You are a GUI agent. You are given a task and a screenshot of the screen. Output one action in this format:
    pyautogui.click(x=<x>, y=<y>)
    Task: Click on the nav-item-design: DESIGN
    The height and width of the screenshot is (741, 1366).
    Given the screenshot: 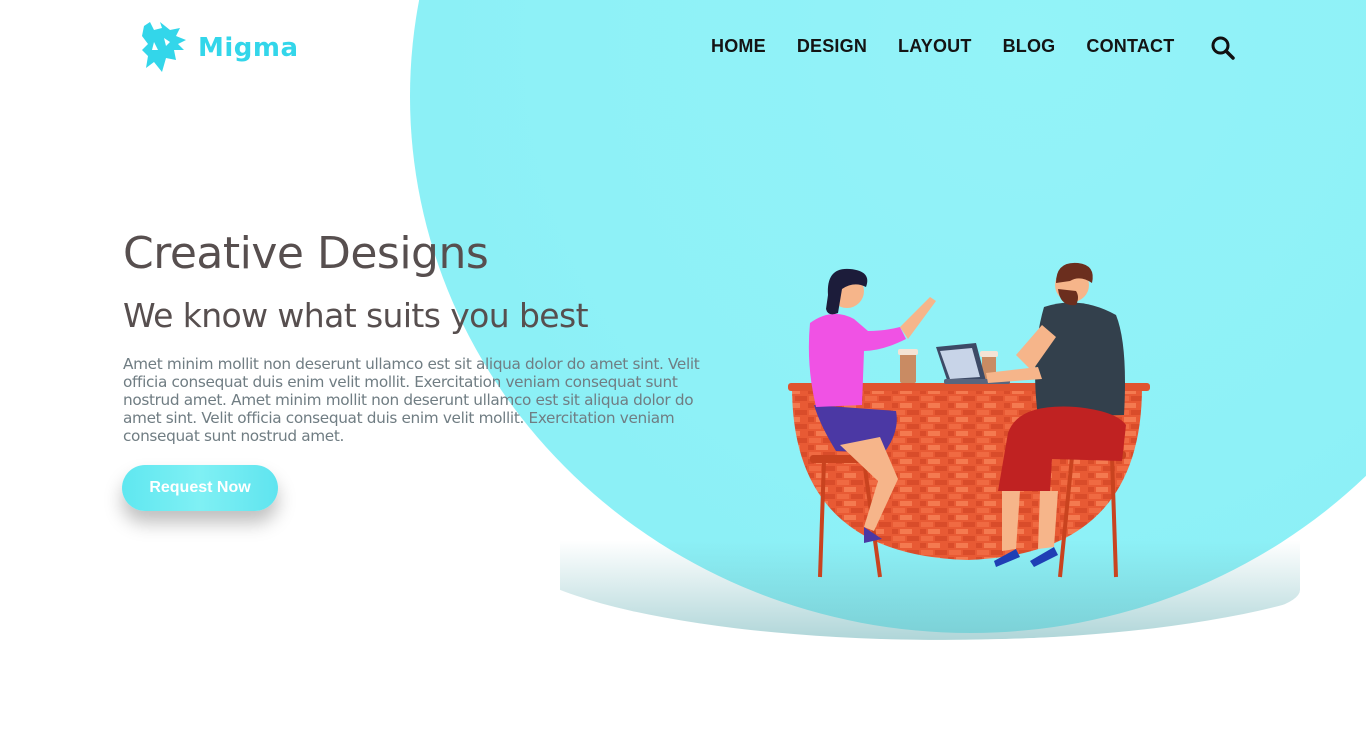 What is the action you would take?
    pyautogui.click(x=832, y=46)
    